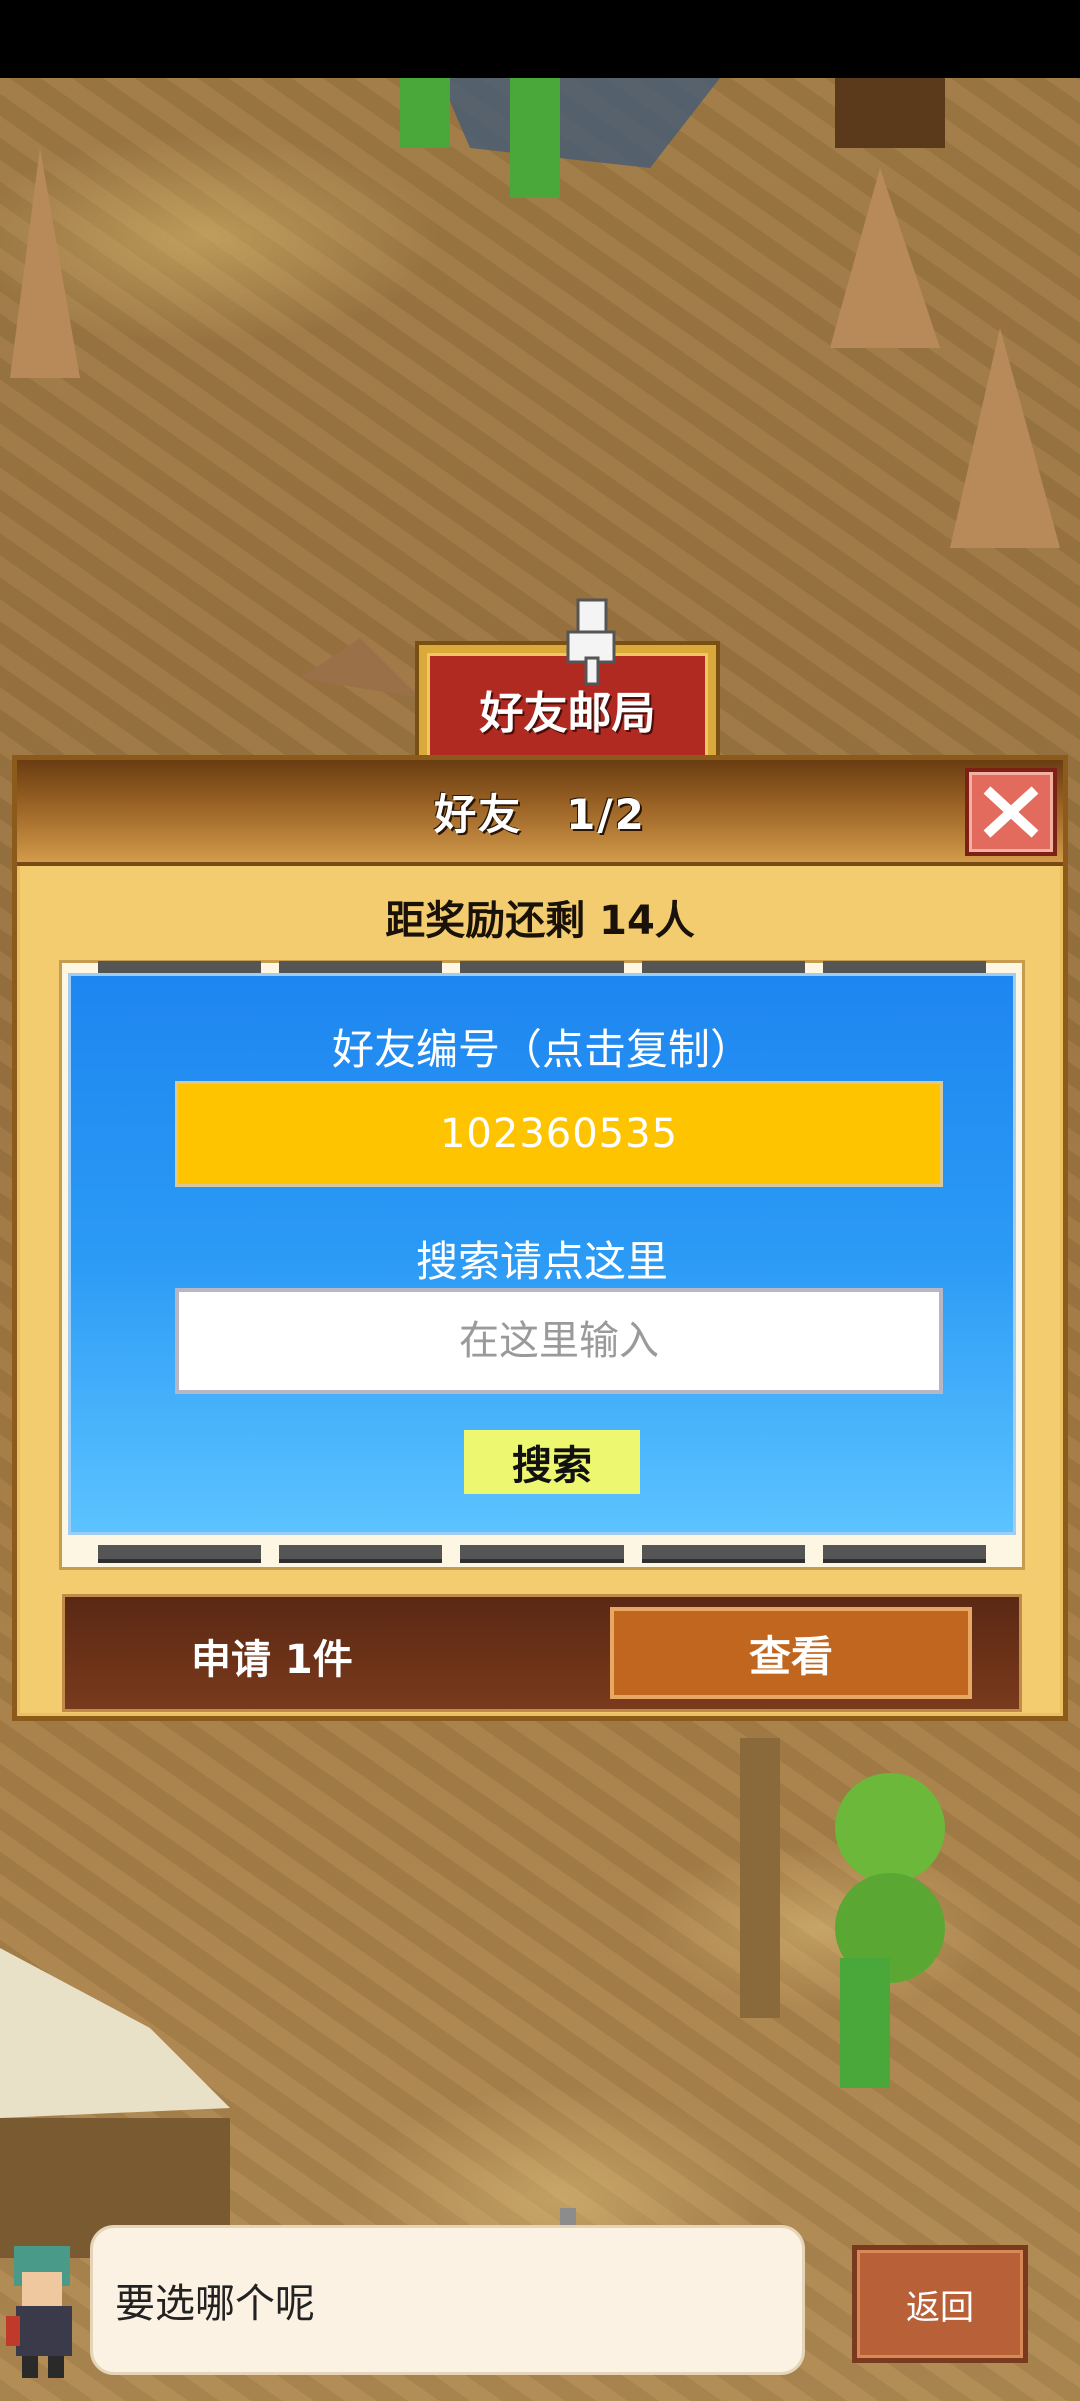 The height and width of the screenshot is (2401, 1080). Describe the element at coordinates (591, 642) in the screenshot. I see `pointing-hand-icon` at that location.